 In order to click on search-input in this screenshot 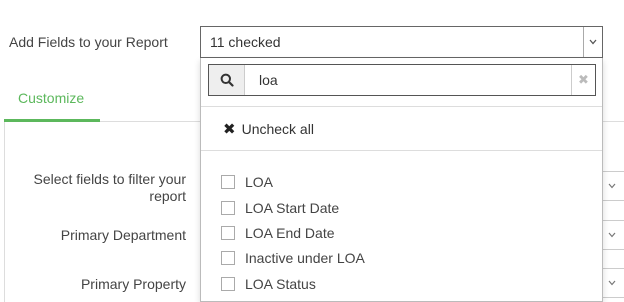, I will do `click(408, 80)`.